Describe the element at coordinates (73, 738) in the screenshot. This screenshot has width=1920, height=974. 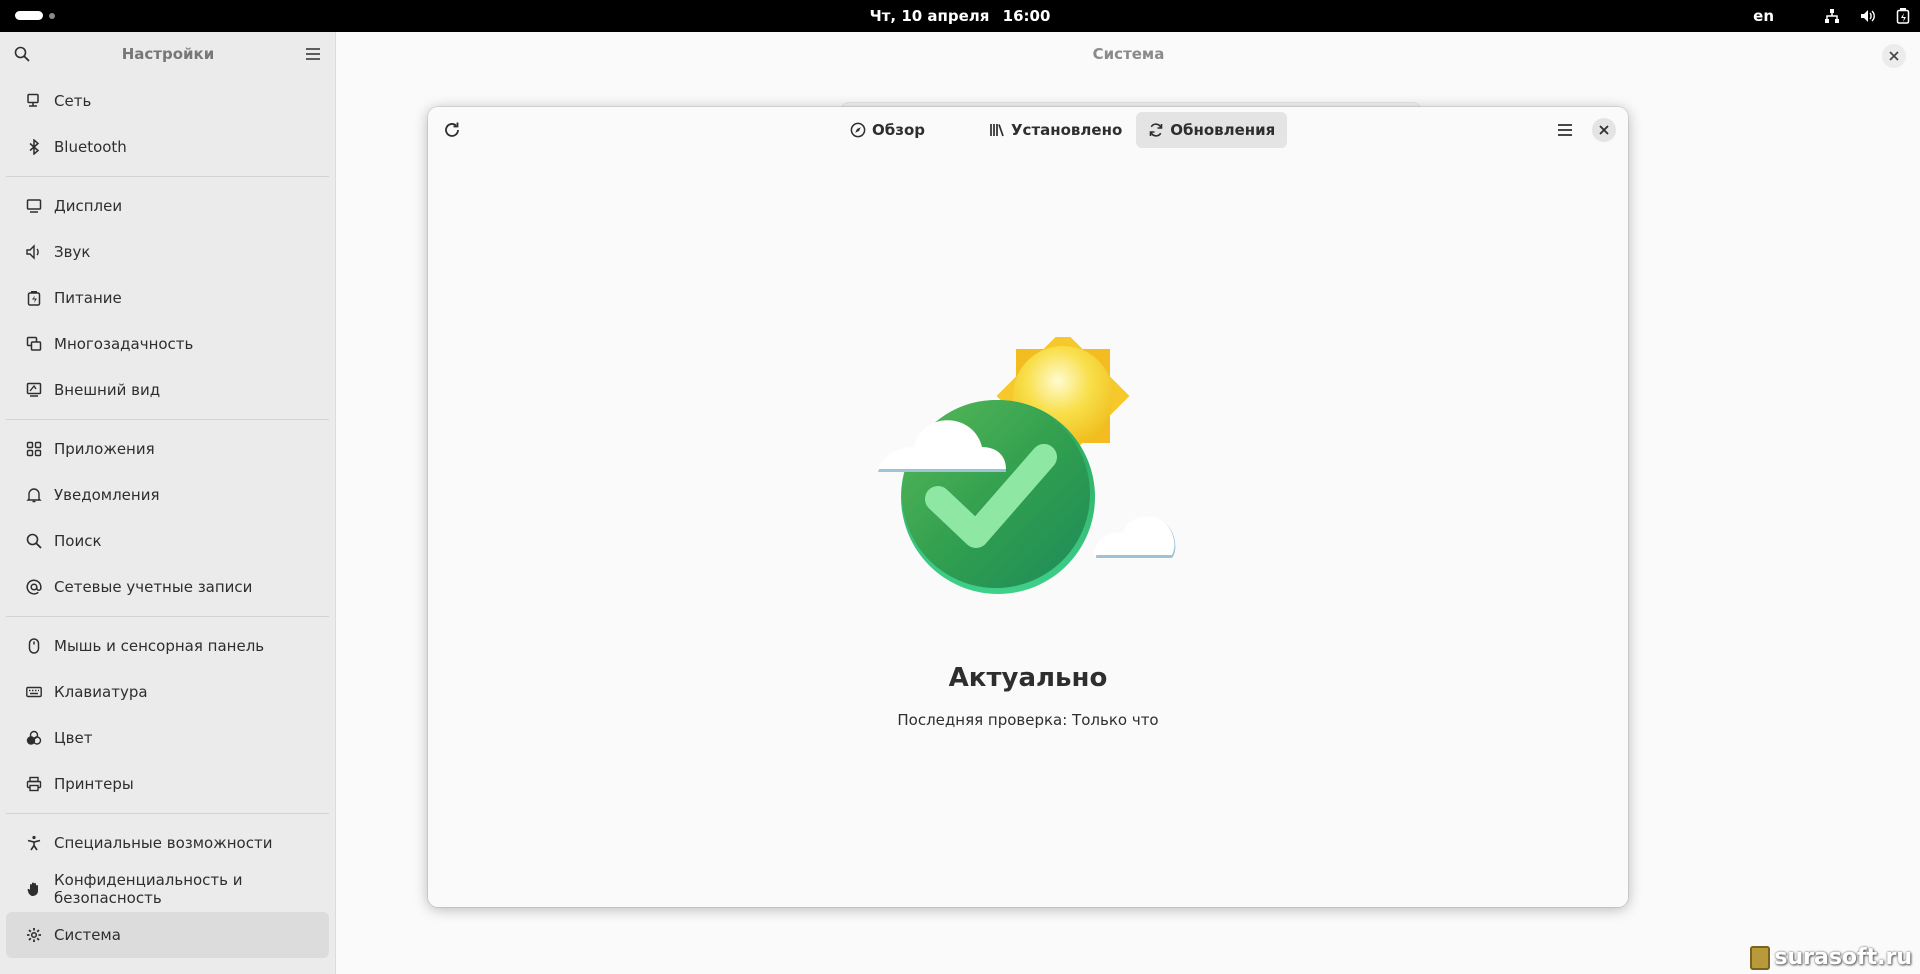
I see `sidebar-item-label: Цвет` at that location.